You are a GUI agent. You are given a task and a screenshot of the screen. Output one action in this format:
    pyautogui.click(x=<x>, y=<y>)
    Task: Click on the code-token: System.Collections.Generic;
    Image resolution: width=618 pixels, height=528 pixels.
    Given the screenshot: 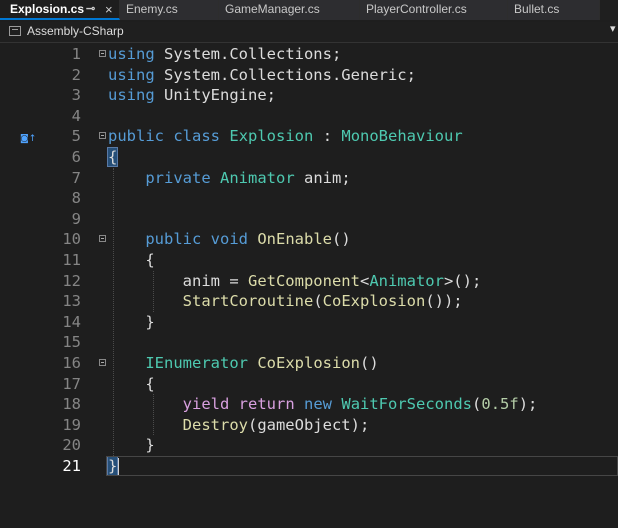 What is the action you would take?
    pyautogui.click(x=285, y=74)
    